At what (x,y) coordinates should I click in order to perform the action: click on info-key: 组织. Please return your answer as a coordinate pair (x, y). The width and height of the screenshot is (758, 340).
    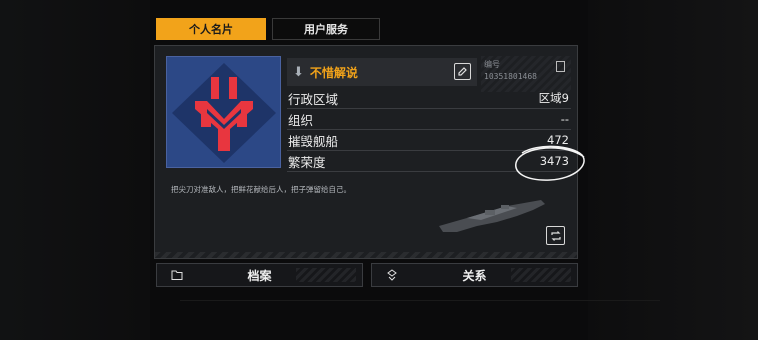
    Looking at the image, I should click on (301, 120).